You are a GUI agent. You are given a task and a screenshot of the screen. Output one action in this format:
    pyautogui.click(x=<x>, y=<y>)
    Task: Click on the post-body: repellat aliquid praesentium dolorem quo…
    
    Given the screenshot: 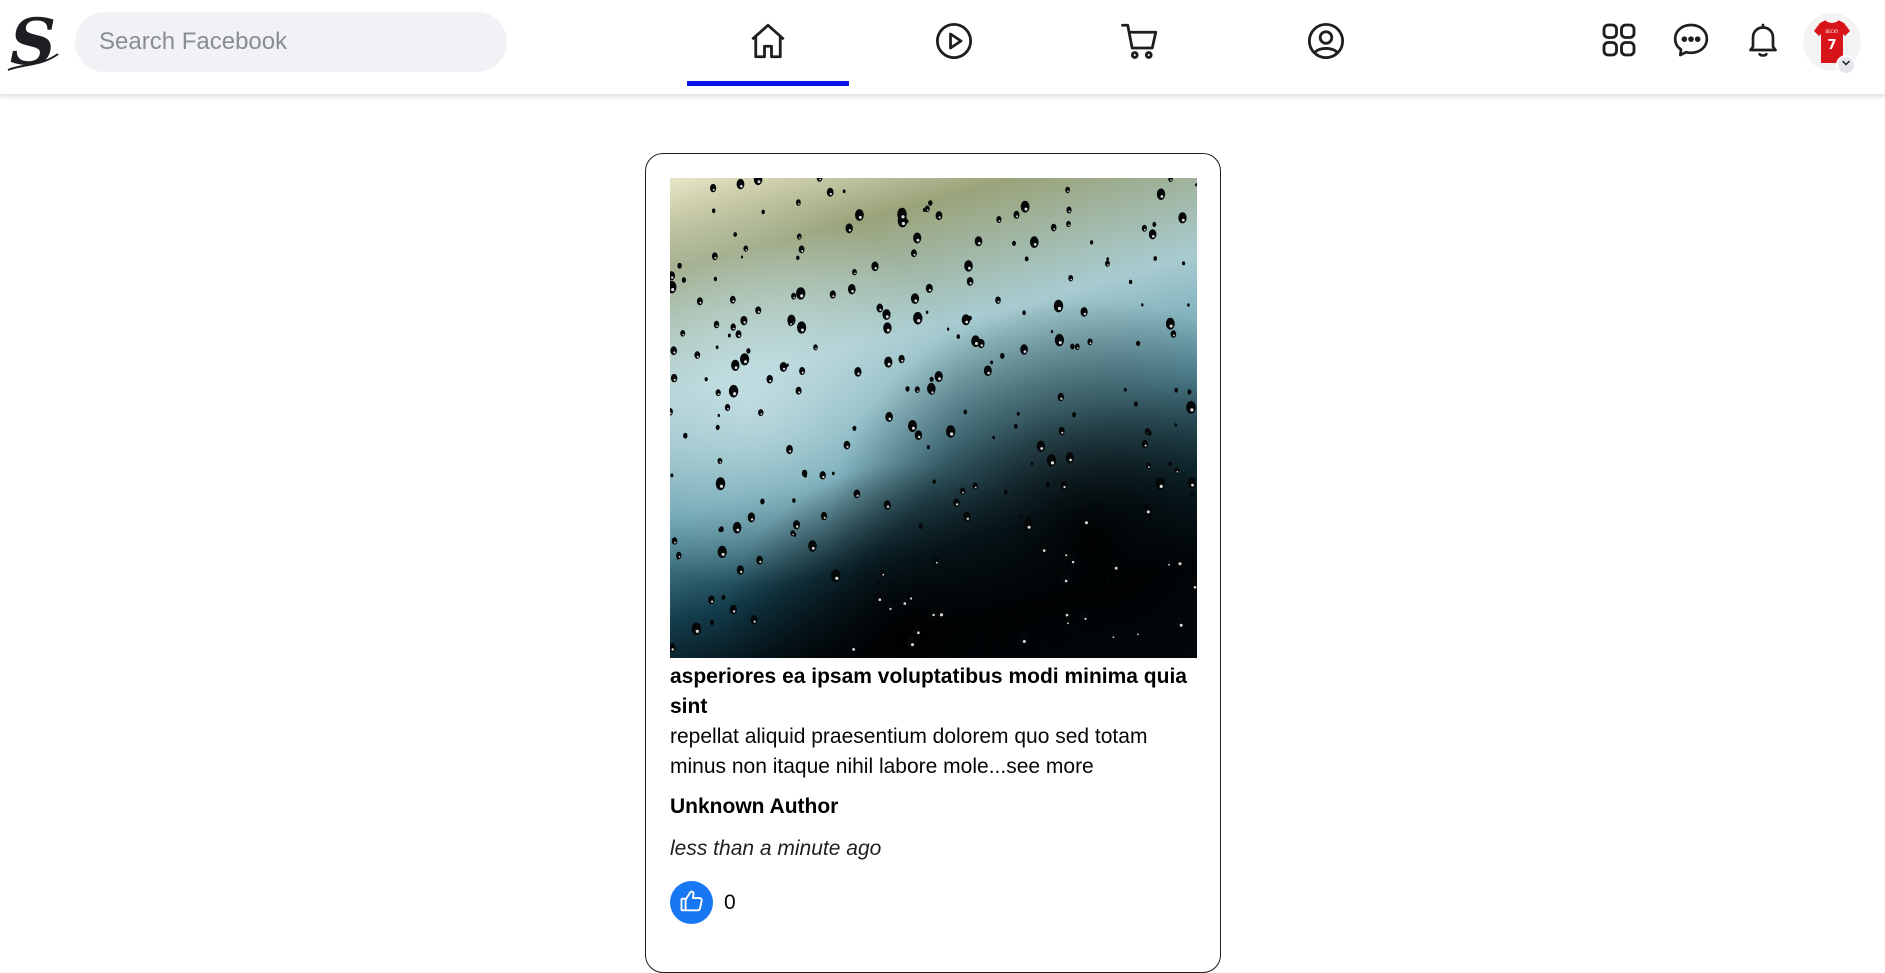 What is the action you would take?
    pyautogui.click(x=933, y=752)
    